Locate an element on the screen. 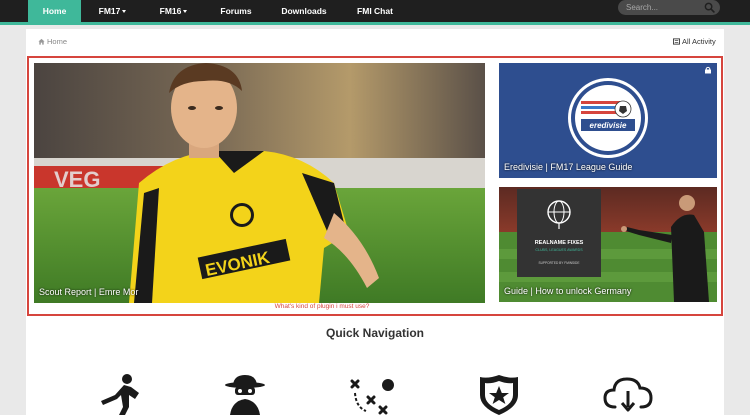 Image resolution: width=750 pixels, height=415 pixels. nav-label: Forums is located at coordinates (236, 11).